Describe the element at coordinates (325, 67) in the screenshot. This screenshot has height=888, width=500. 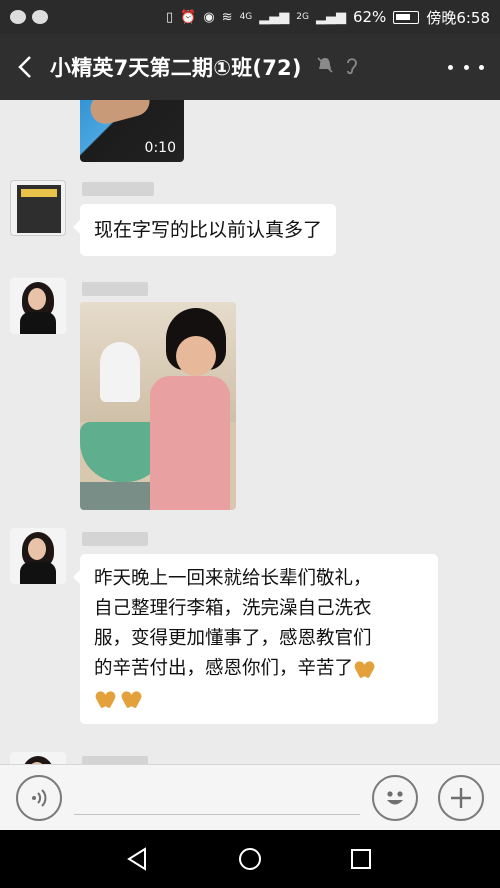
I see `bell-off-icon` at that location.